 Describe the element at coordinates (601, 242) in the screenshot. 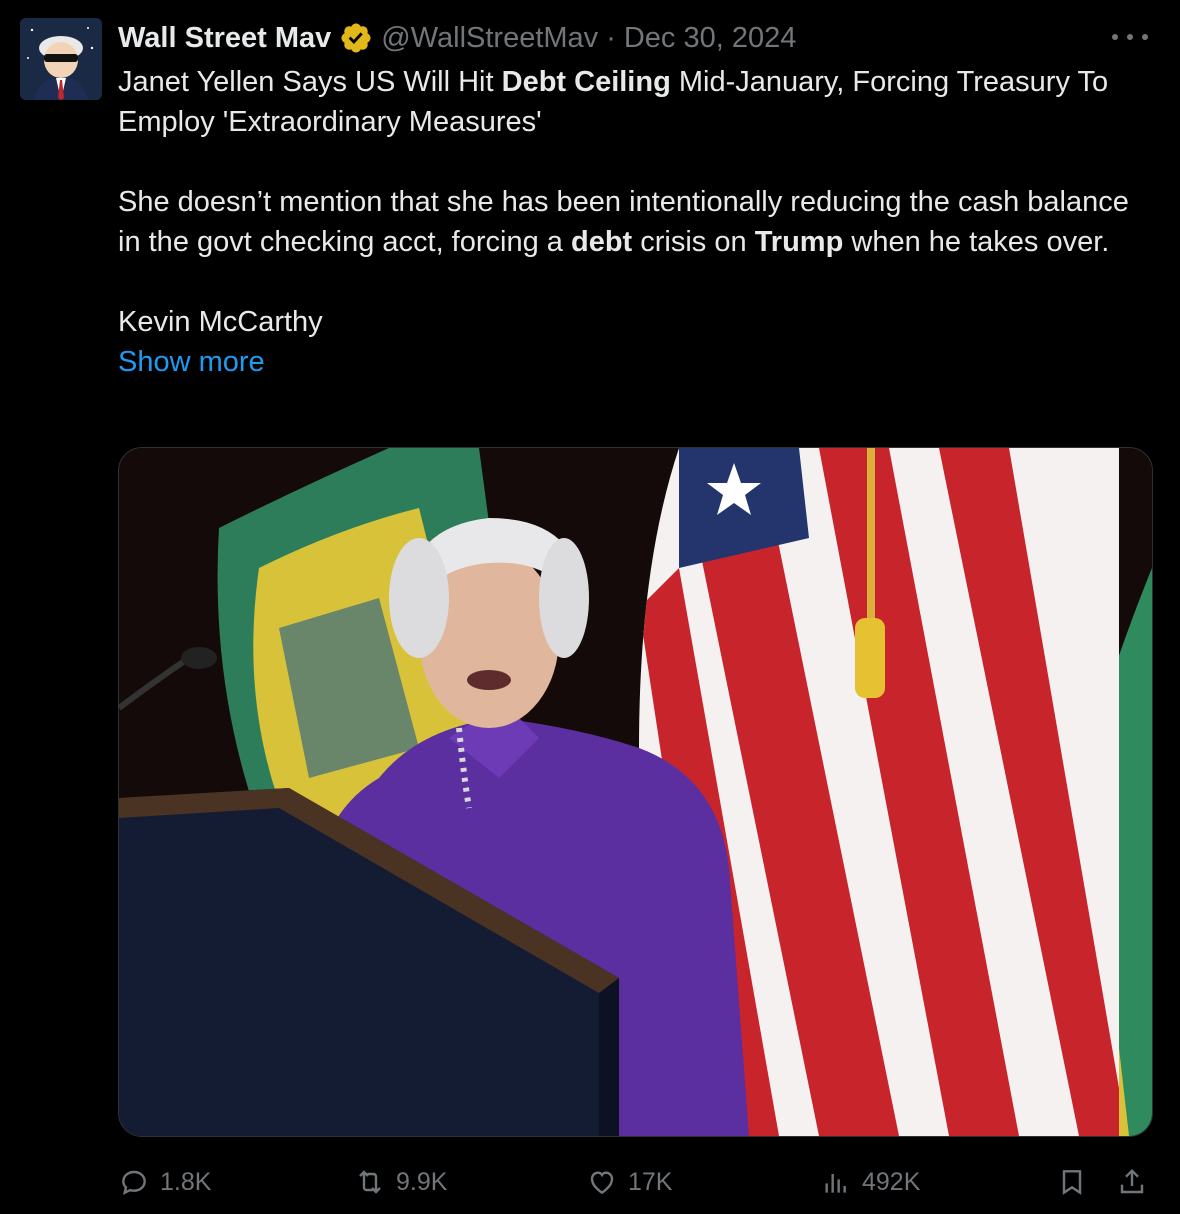

I see `bold-text: debt` at that location.